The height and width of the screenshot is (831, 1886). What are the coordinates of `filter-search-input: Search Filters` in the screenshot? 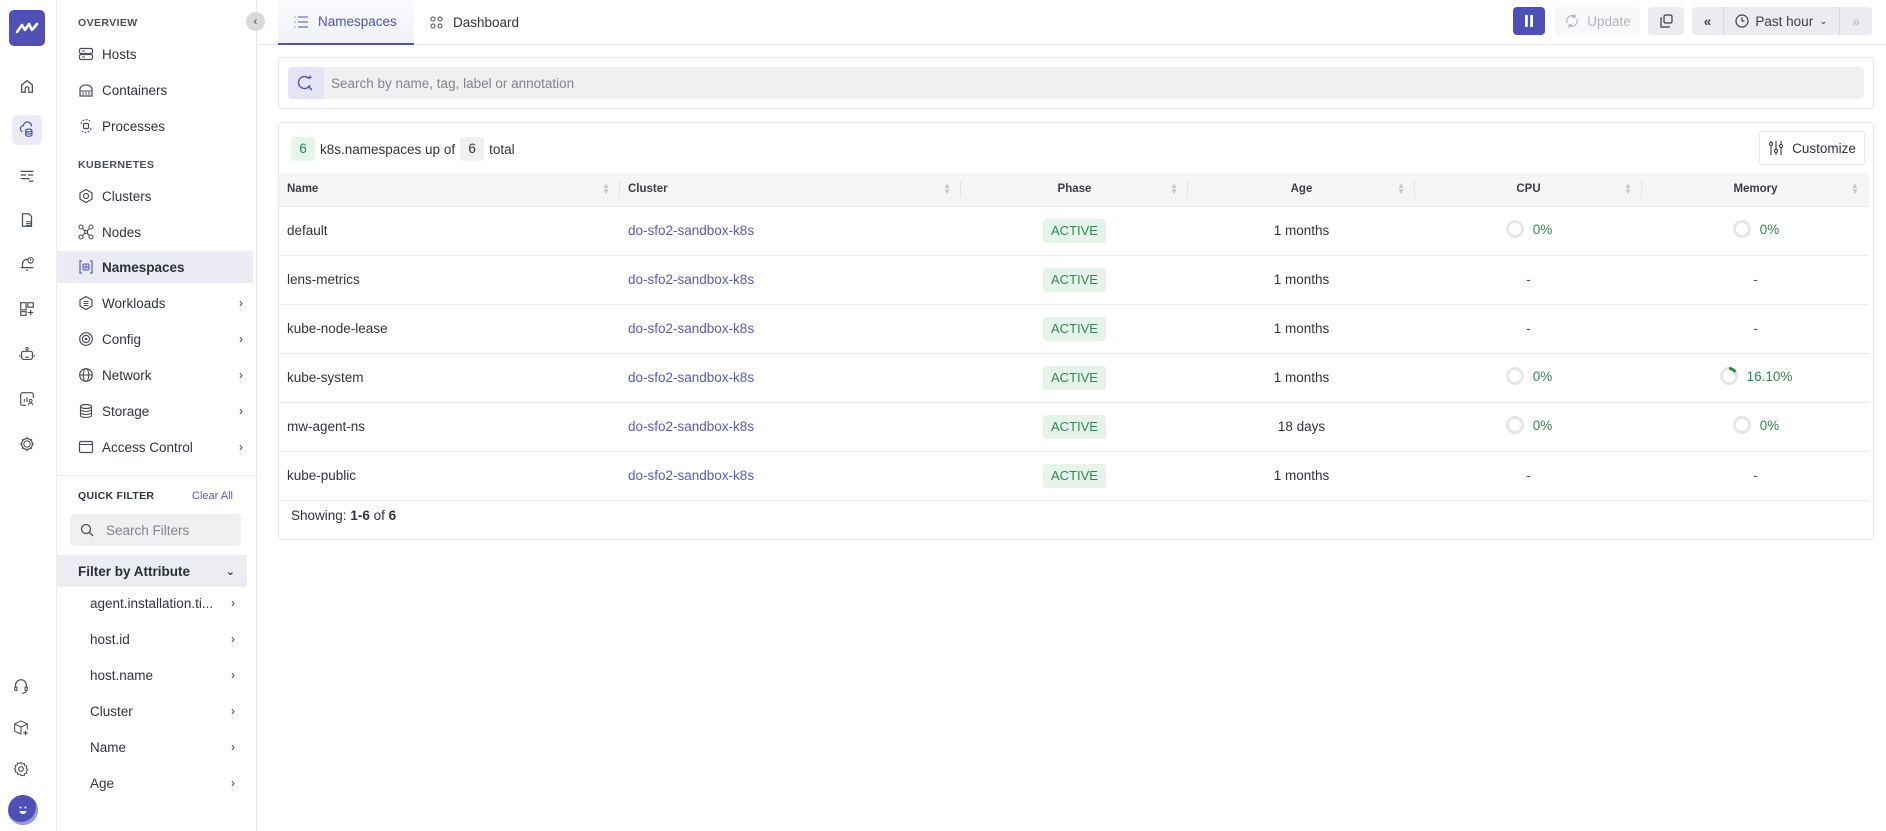 It's located at (155, 530).